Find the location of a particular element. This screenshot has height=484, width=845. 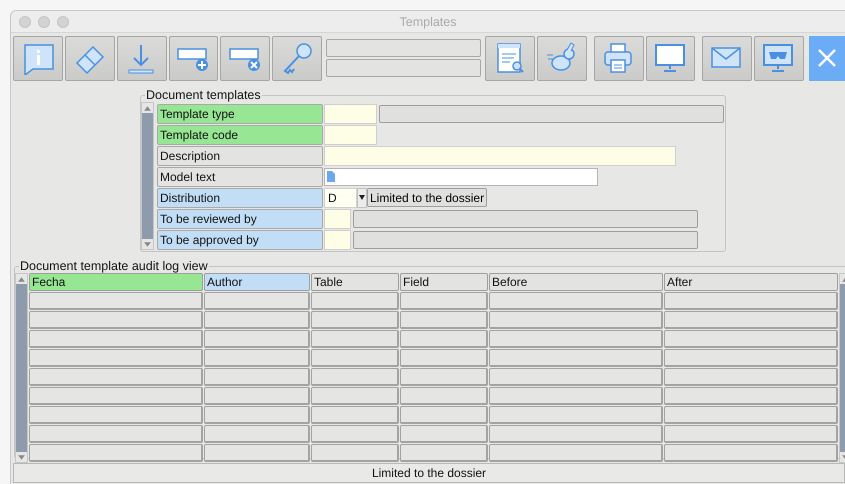

status-text: Limited to the dossier is located at coordinates (429, 473).